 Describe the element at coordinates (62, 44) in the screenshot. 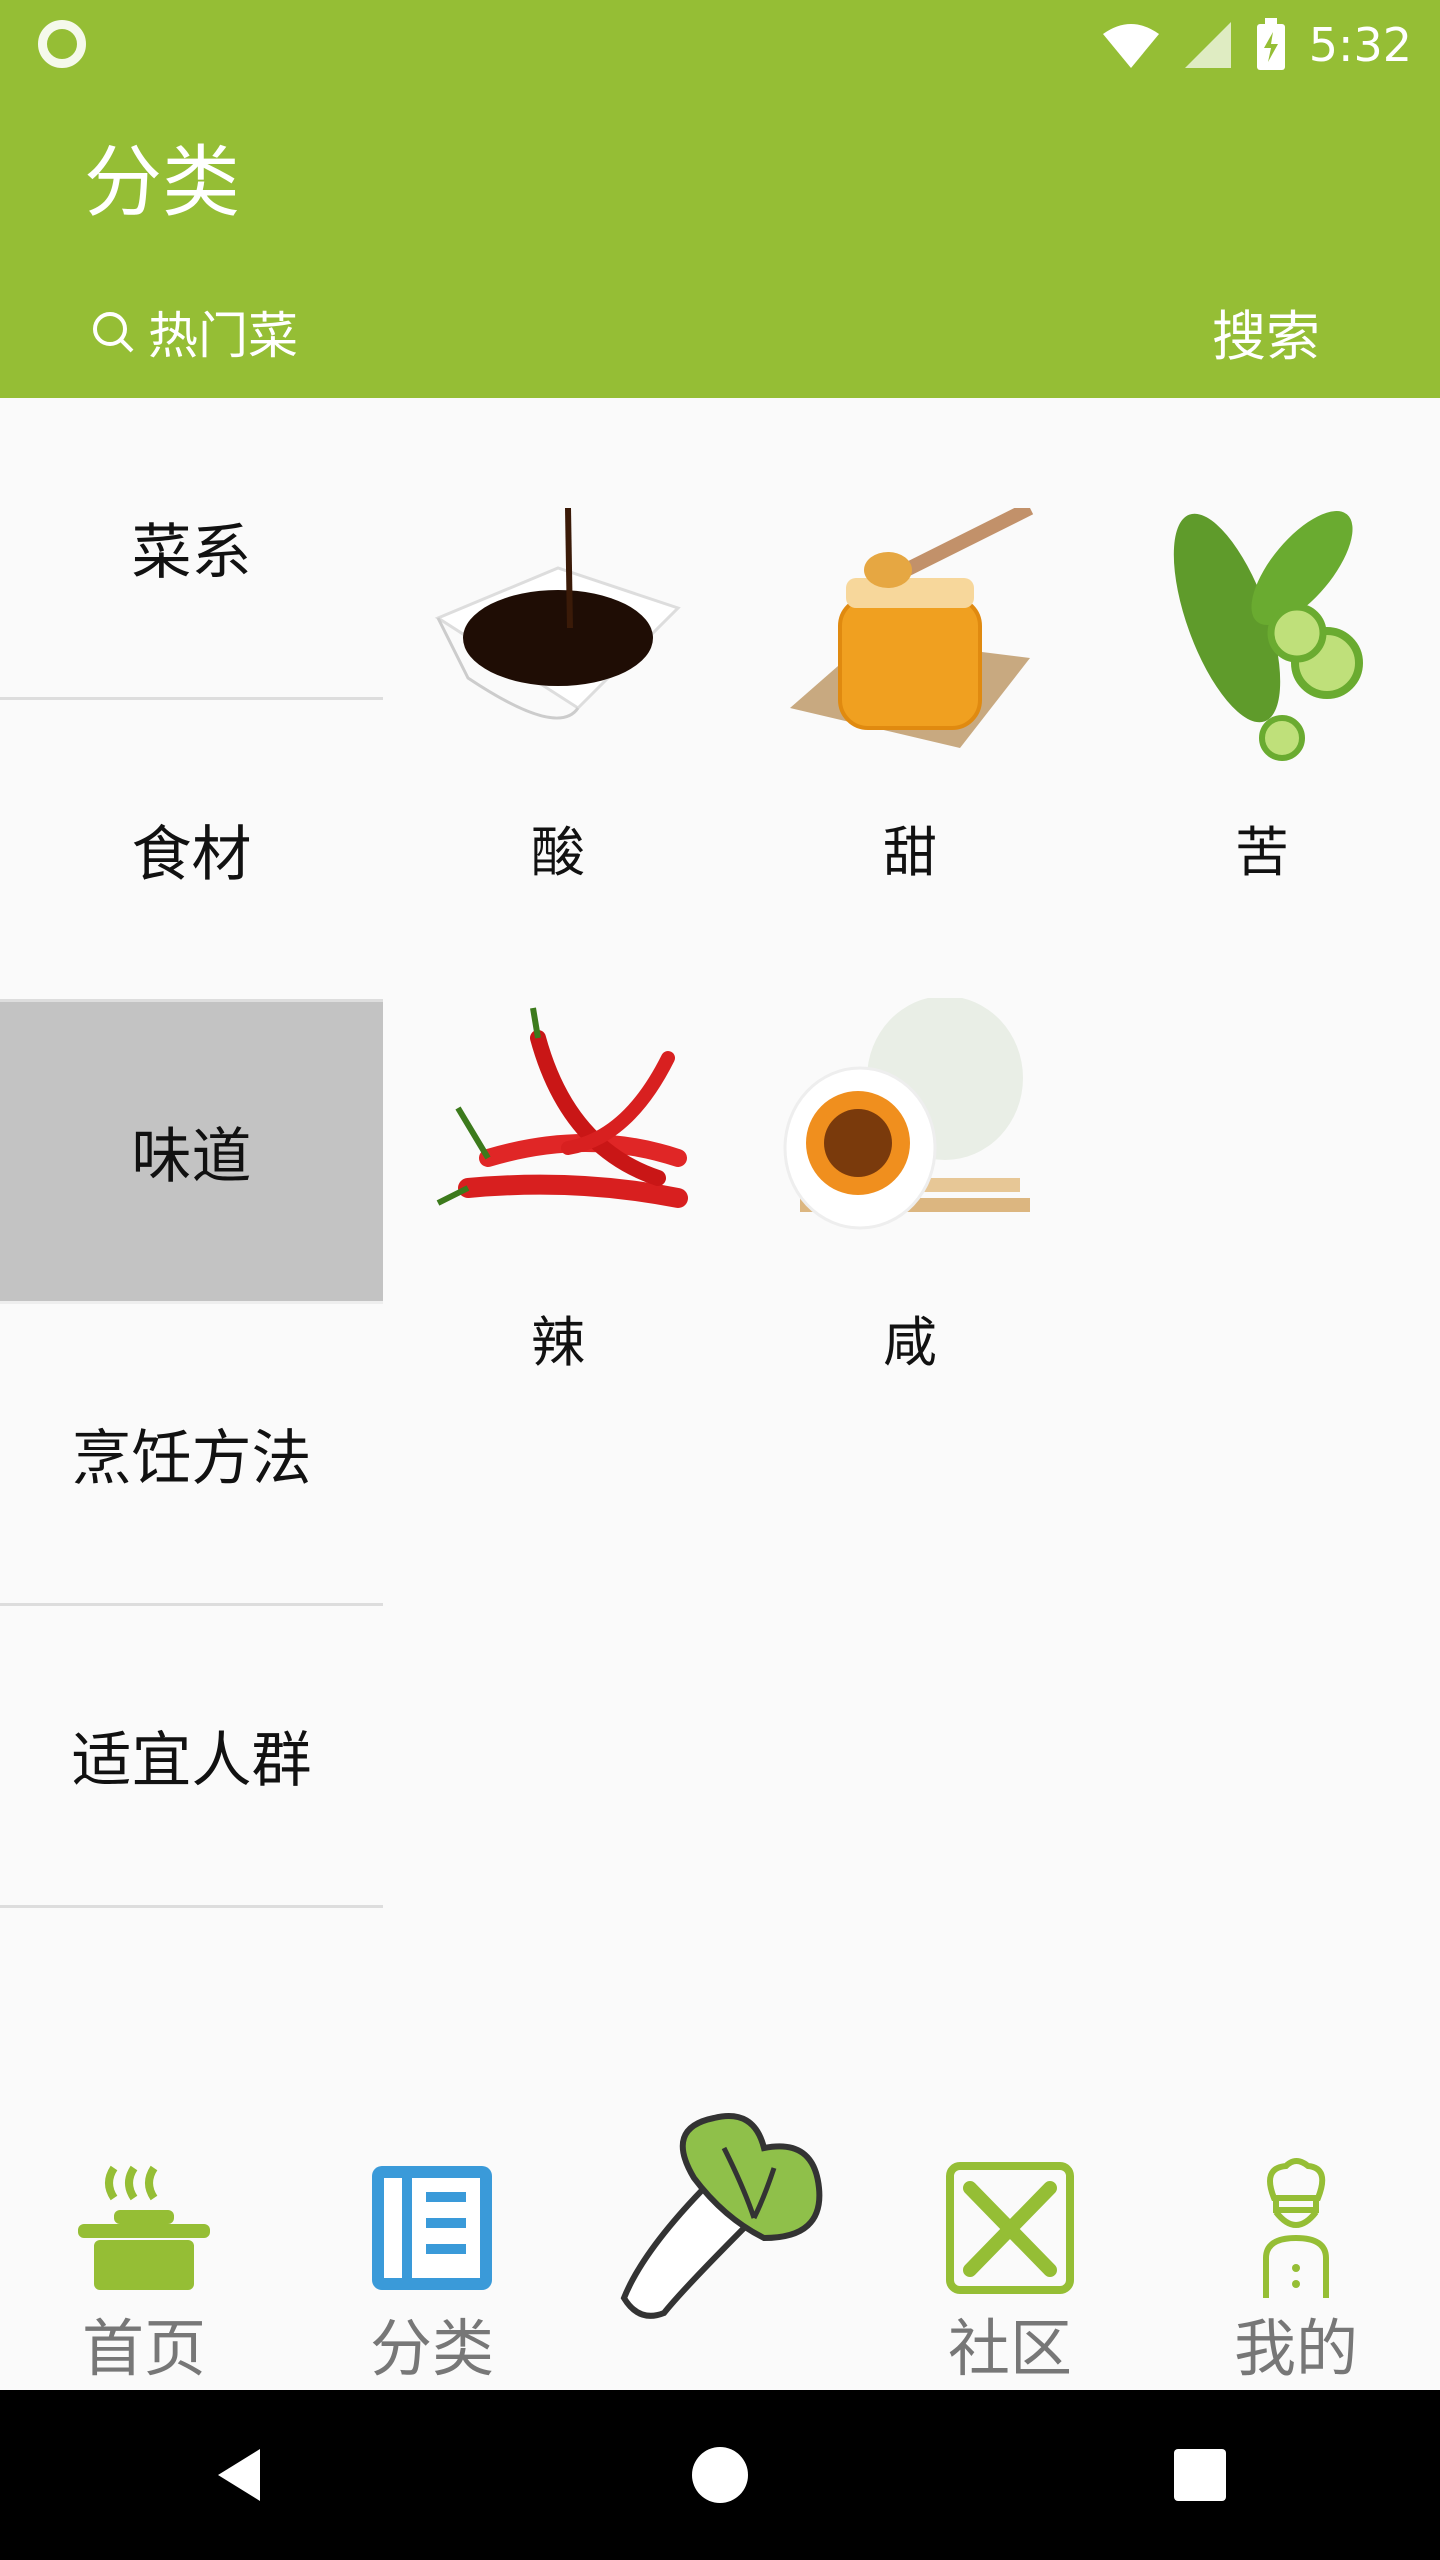

I see `notification-icon` at that location.